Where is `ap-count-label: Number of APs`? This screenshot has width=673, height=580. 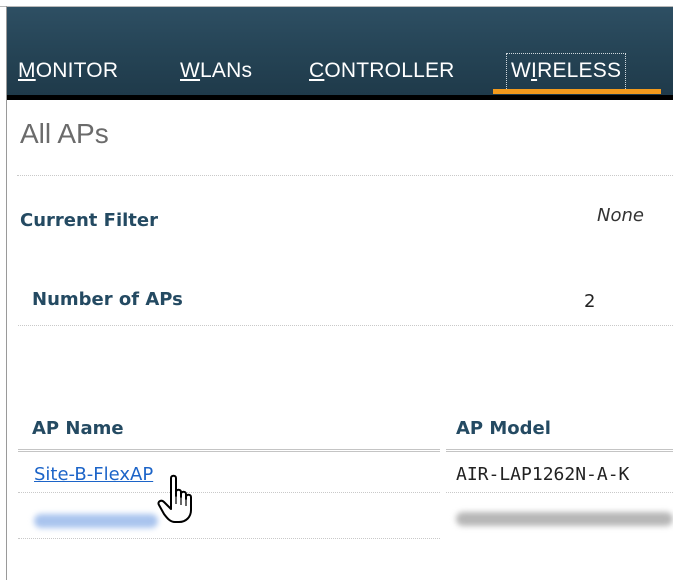
ap-count-label: Number of APs is located at coordinates (107, 299).